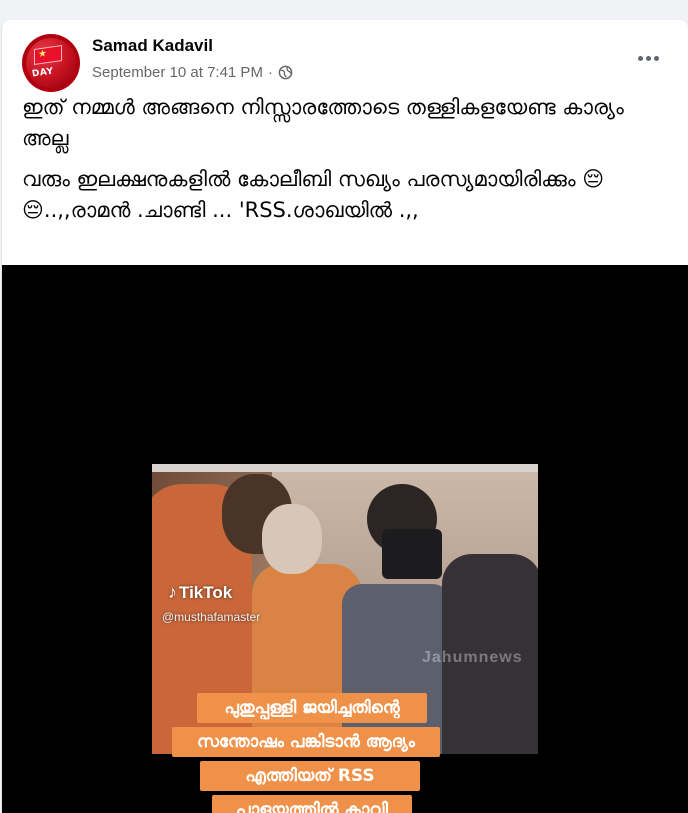 This screenshot has height=813, width=688. What do you see at coordinates (211, 617) in the screenshot?
I see `tiktok-handle: @musthafamaster` at bounding box center [211, 617].